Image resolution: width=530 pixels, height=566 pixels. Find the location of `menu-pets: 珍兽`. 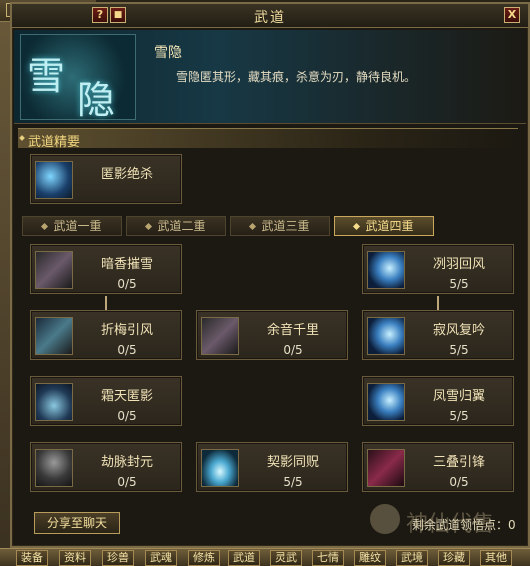

menu-pets: 珍兽 is located at coordinates (118, 558).